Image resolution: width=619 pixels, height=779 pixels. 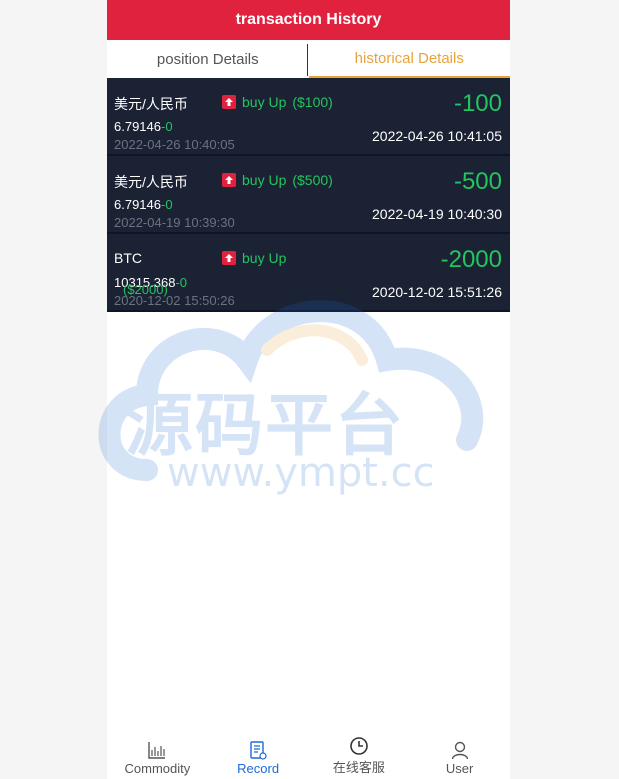 I want to click on record-amount: ($500), so click(x=312, y=180).